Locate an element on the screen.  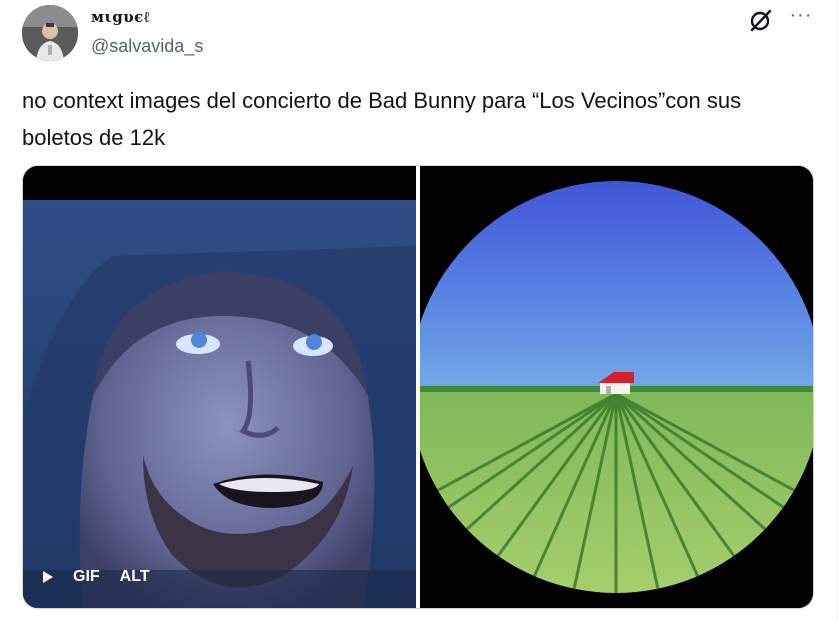
play-icon is located at coordinates (48, 577).